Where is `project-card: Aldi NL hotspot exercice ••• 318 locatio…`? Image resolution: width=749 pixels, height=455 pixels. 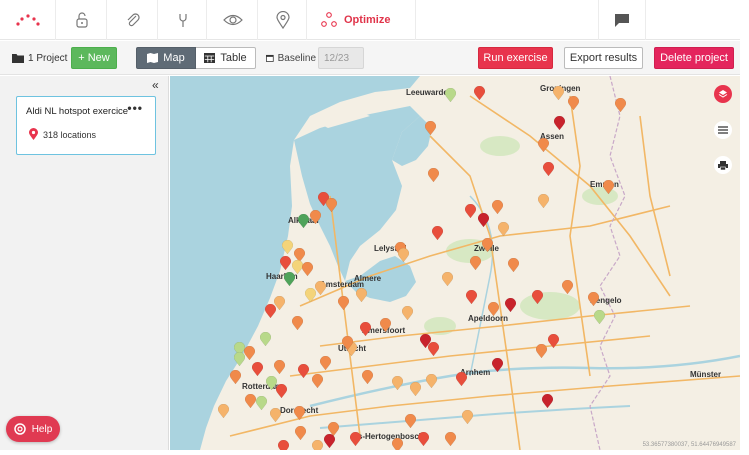 project-card: Aldi NL hotspot exercice ••• 318 locatio… is located at coordinates (86, 125).